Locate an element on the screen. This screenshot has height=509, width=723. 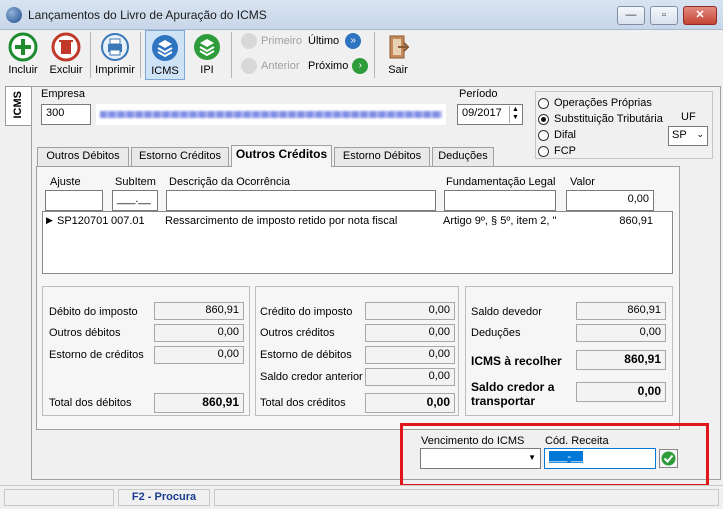
icms-recolher-label: ICMS à recolher is located at coordinates (516, 361).